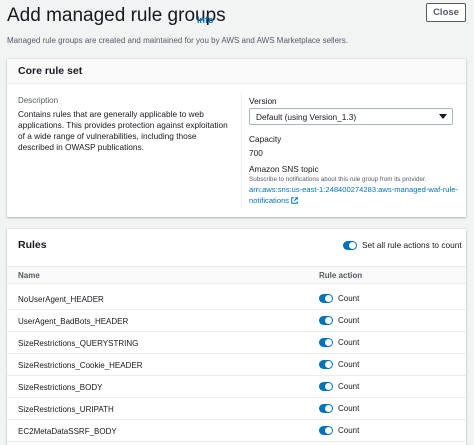 This screenshot has height=445, width=474. I want to click on close-button: Close, so click(446, 12).